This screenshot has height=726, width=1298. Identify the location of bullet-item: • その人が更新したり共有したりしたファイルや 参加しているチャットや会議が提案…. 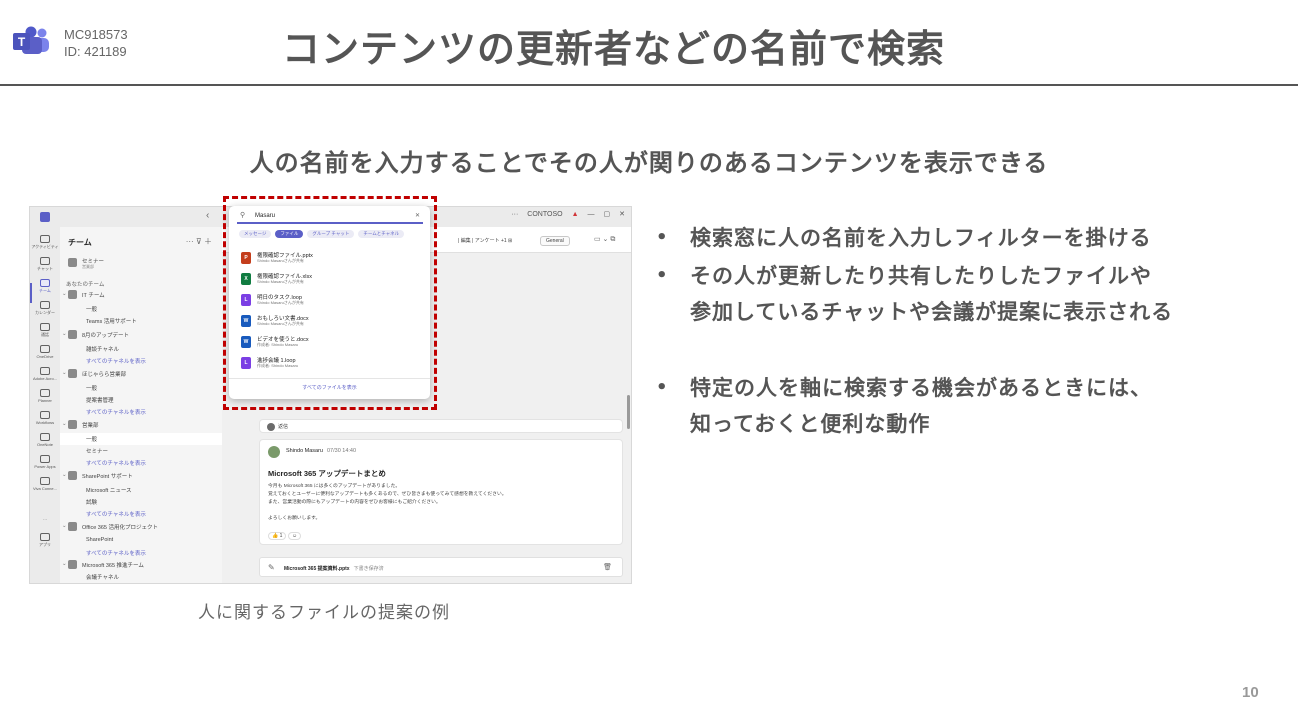
(966, 294).